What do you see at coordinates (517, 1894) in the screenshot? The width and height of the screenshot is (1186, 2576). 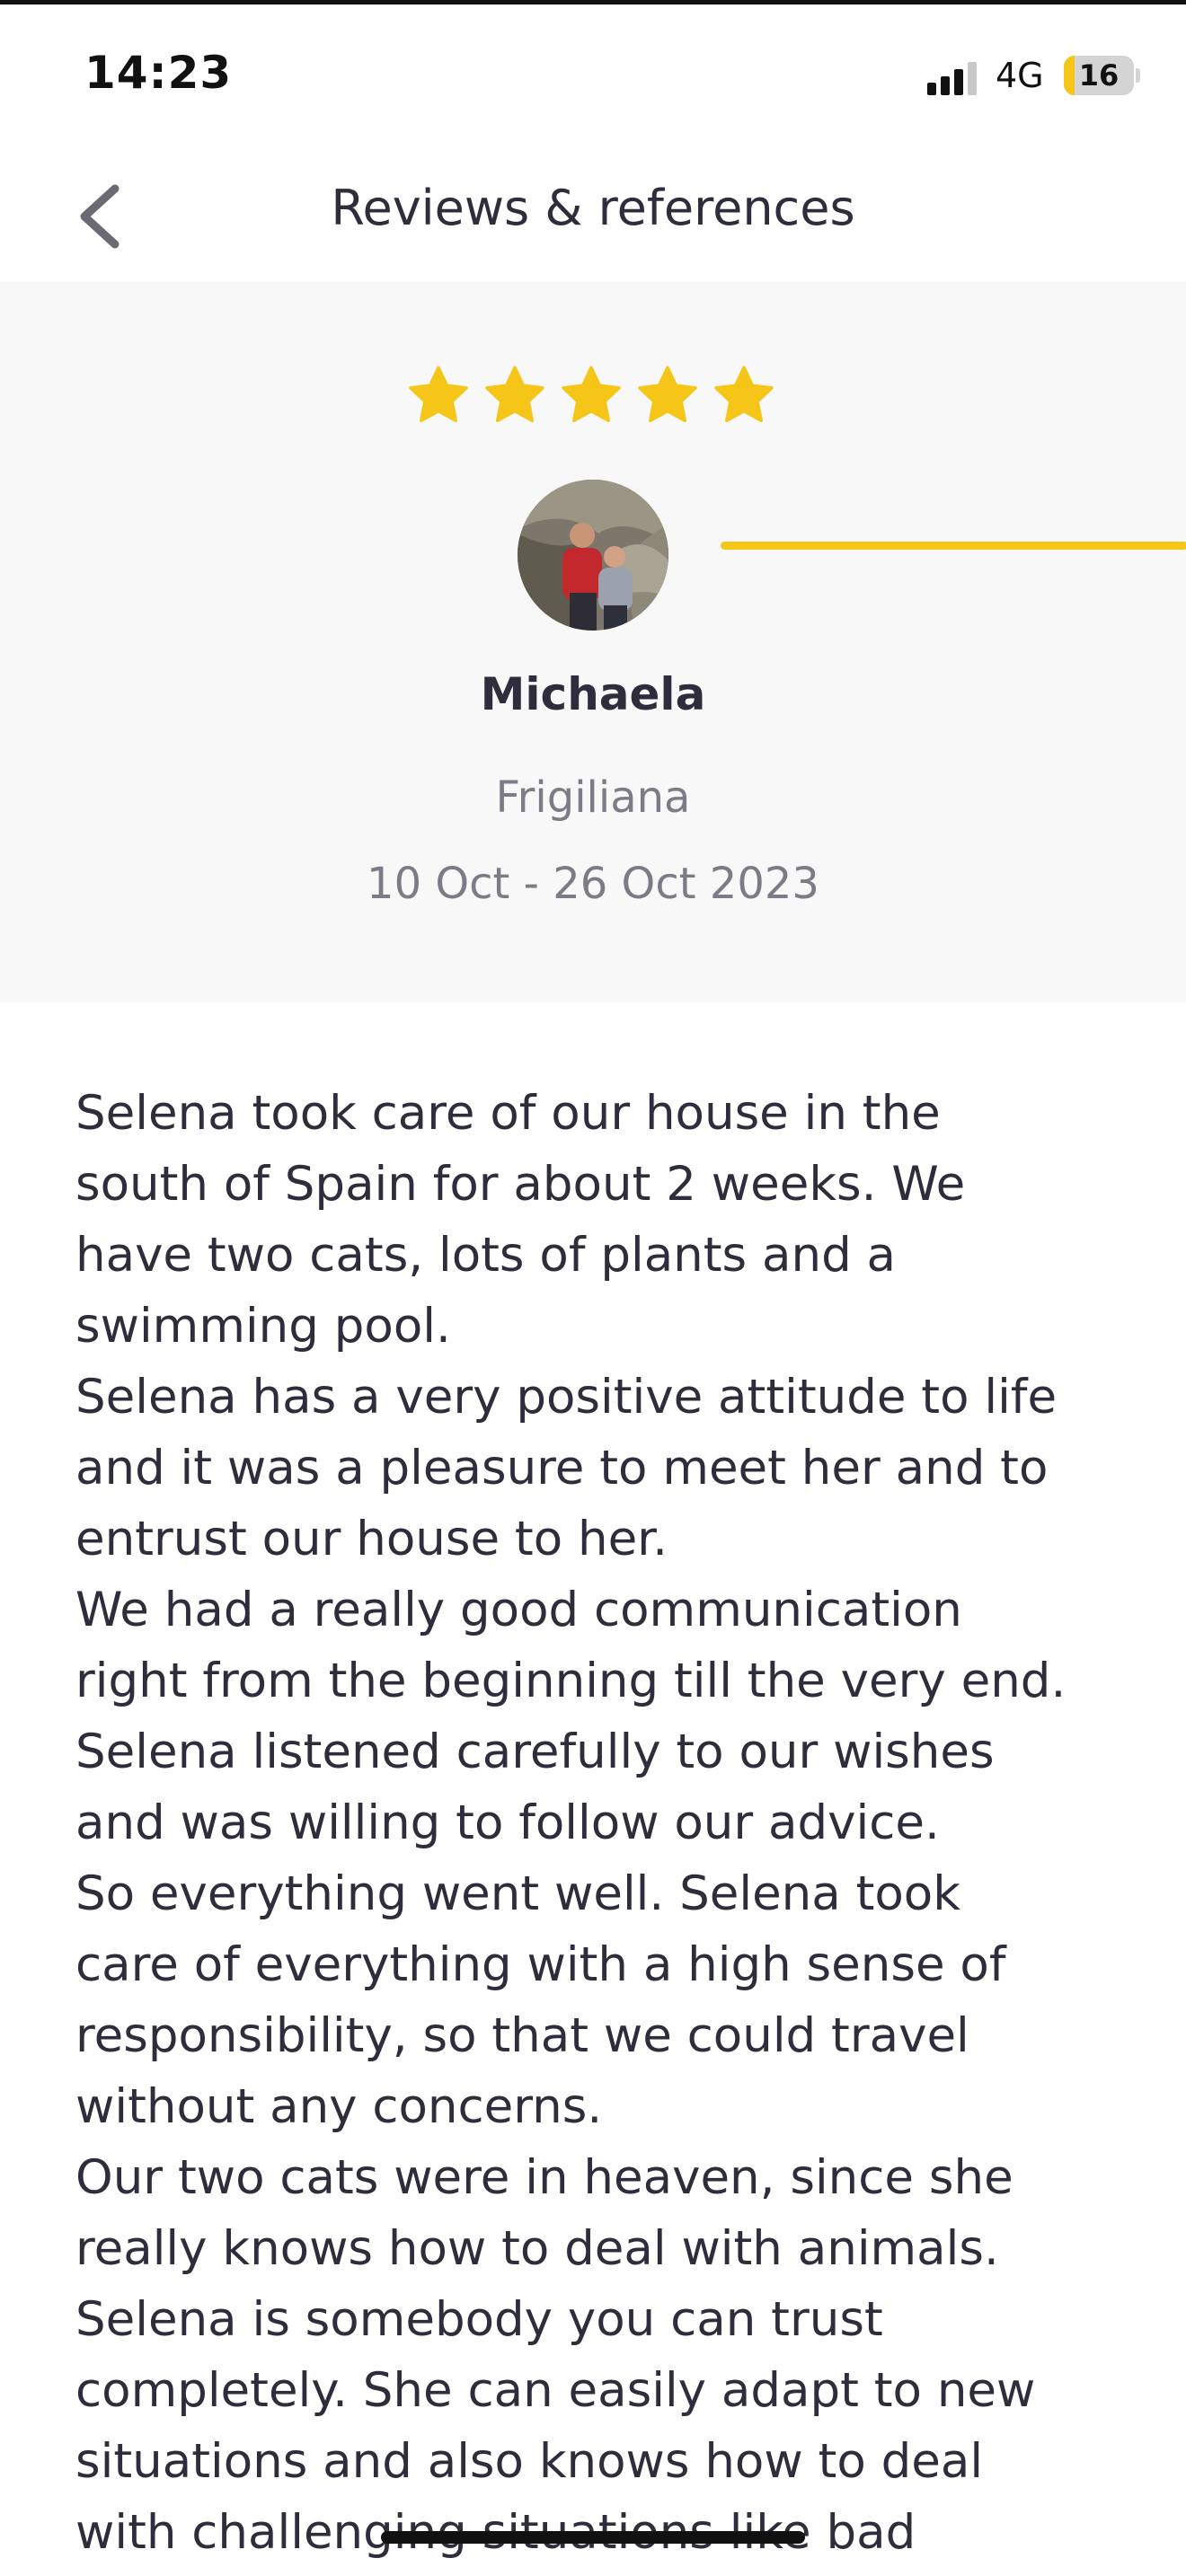 I see `review-line: So everything went well. Selena took` at bounding box center [517, 1894].